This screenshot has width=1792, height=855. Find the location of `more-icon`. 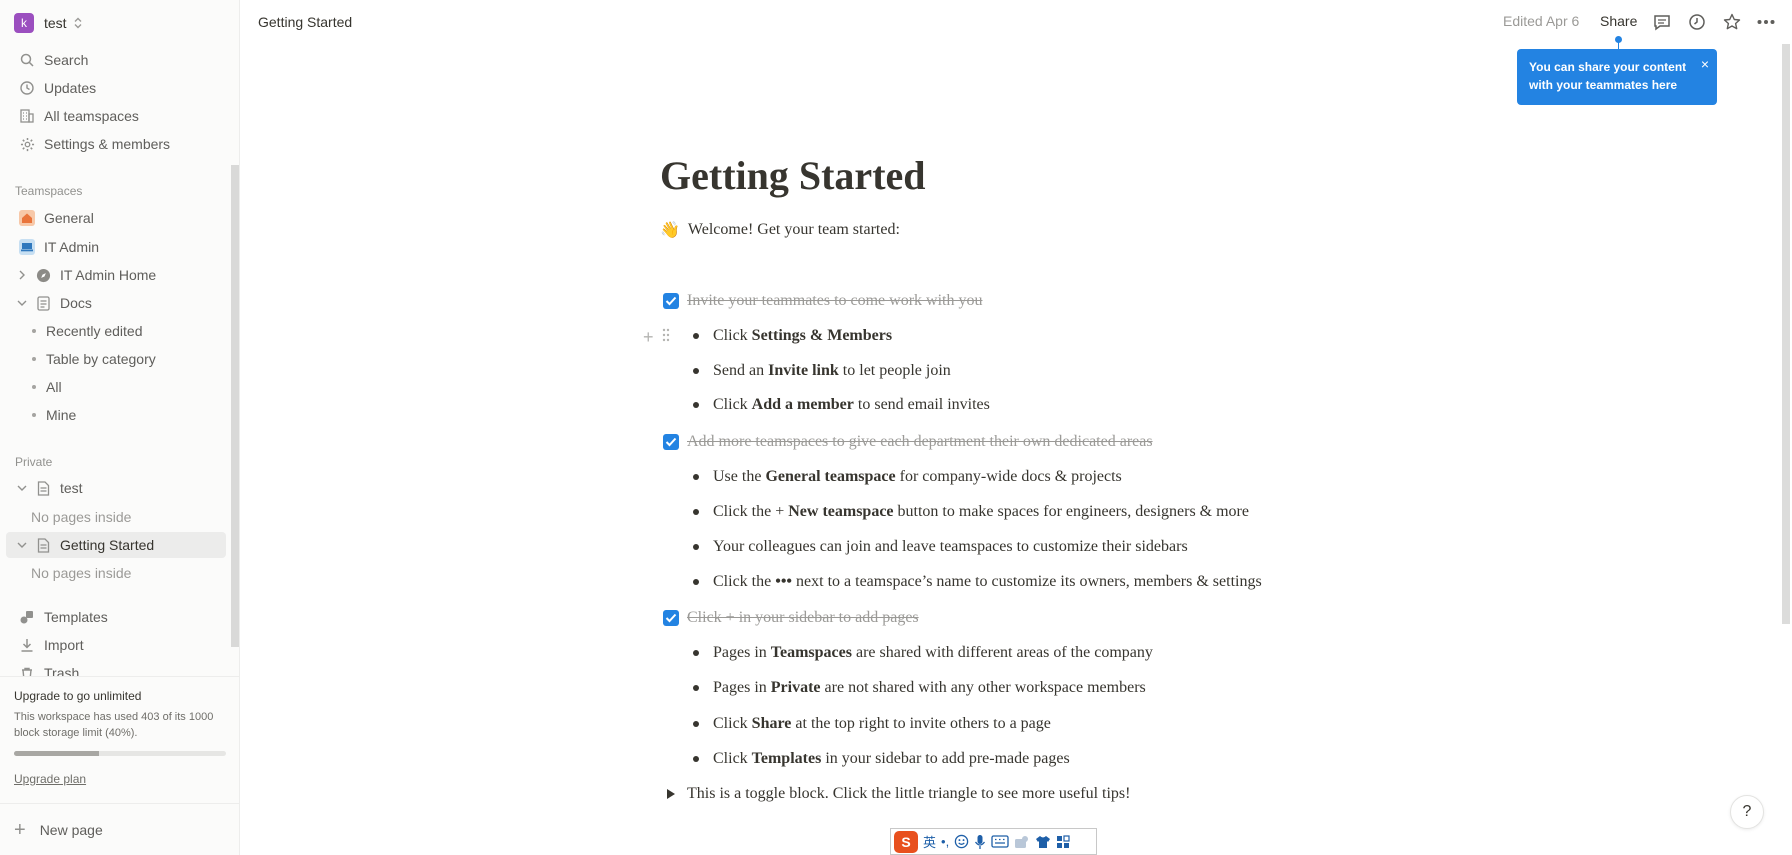

more-icon is located at coordinates (1766, 22).